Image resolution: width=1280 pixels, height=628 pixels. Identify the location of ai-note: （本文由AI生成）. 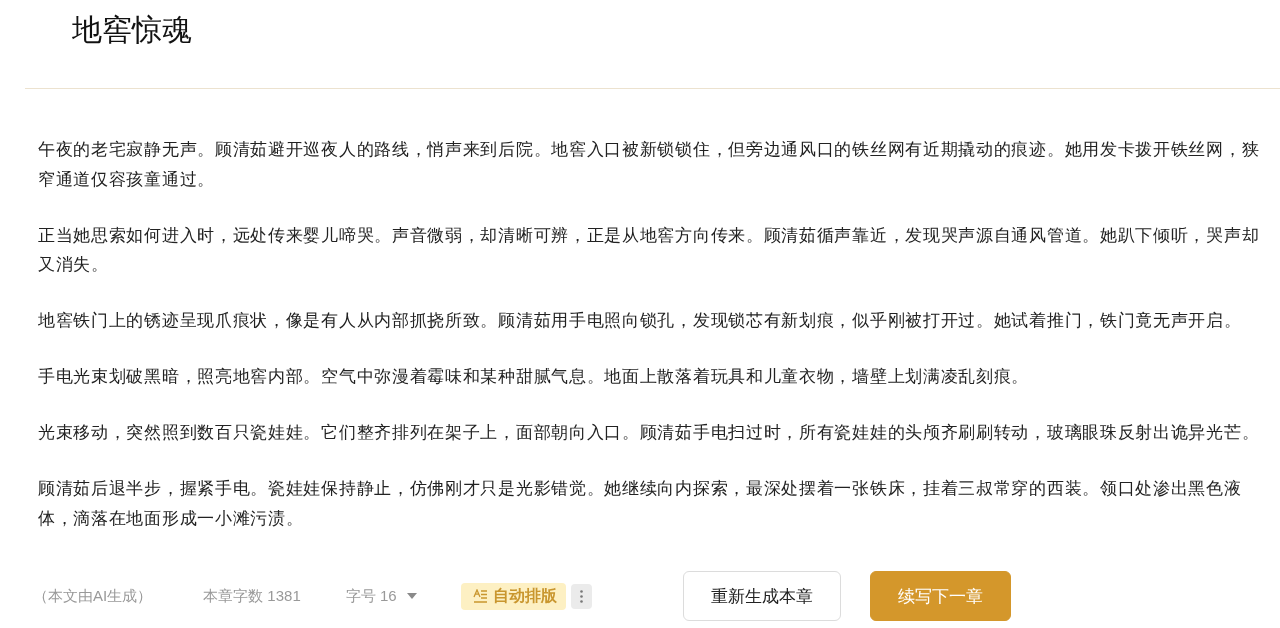
(93, 596).